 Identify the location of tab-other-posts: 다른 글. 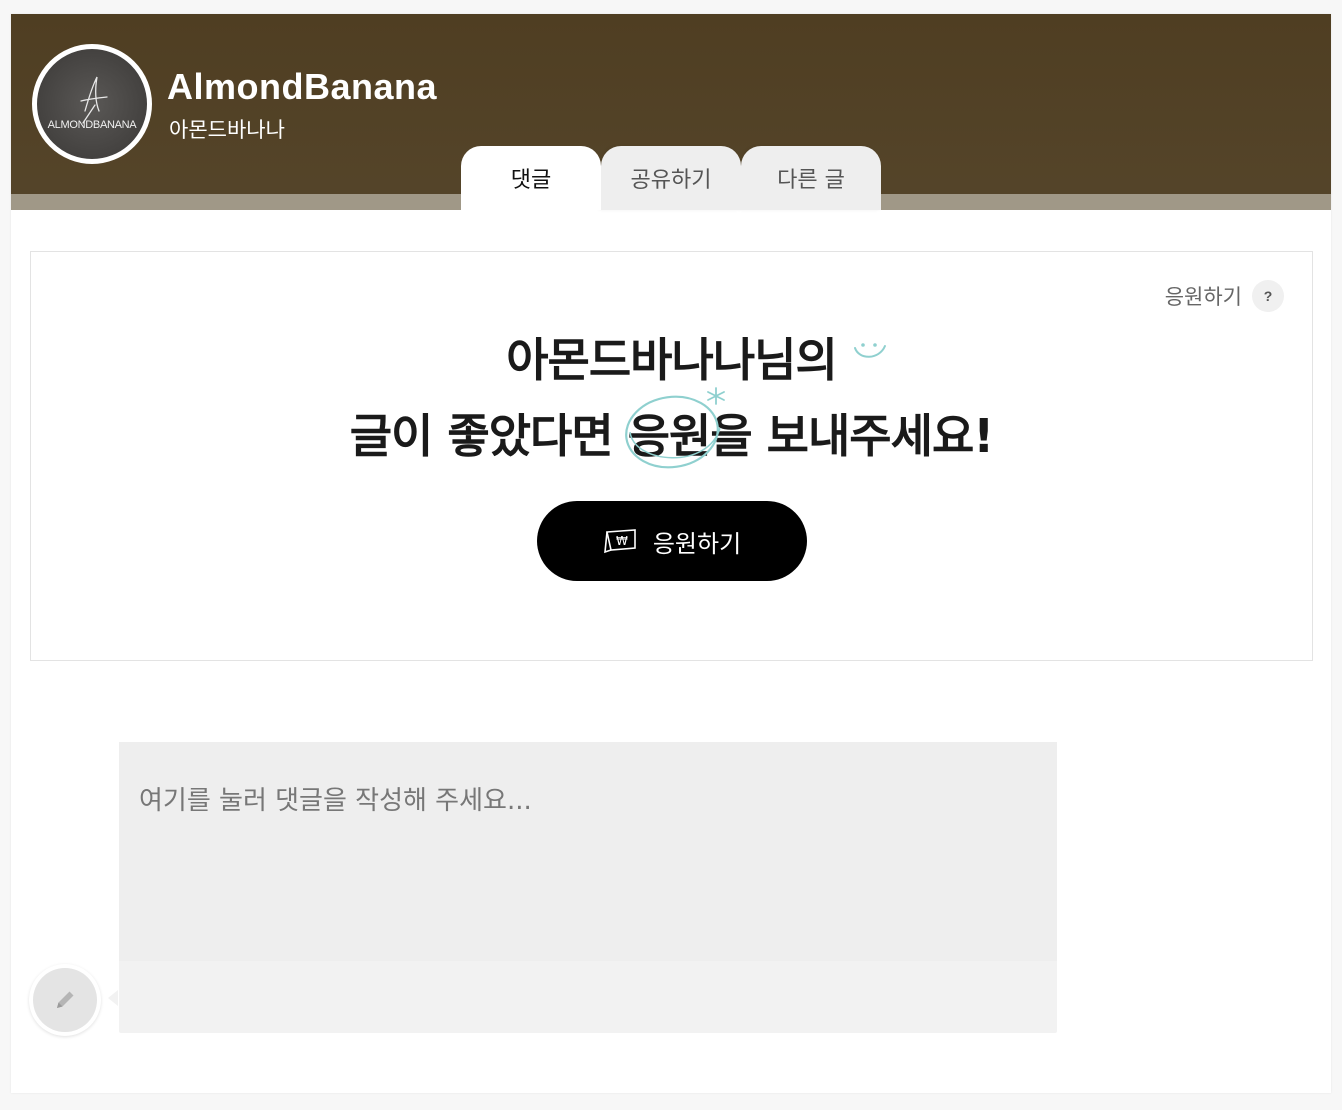
(811, 178).